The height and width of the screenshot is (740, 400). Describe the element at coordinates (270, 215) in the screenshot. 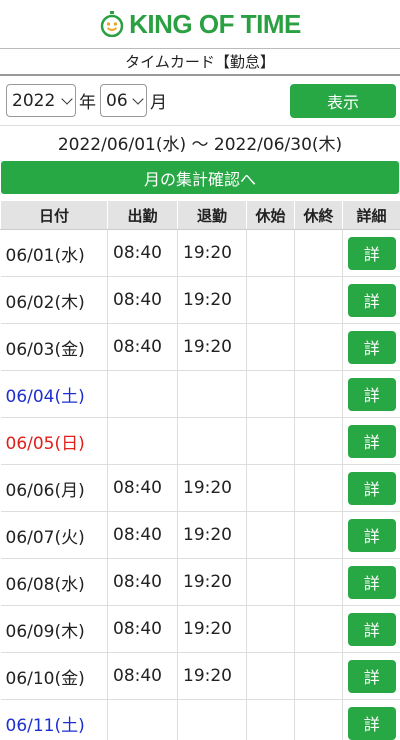

I see `header-break-start: 休始` at that location.